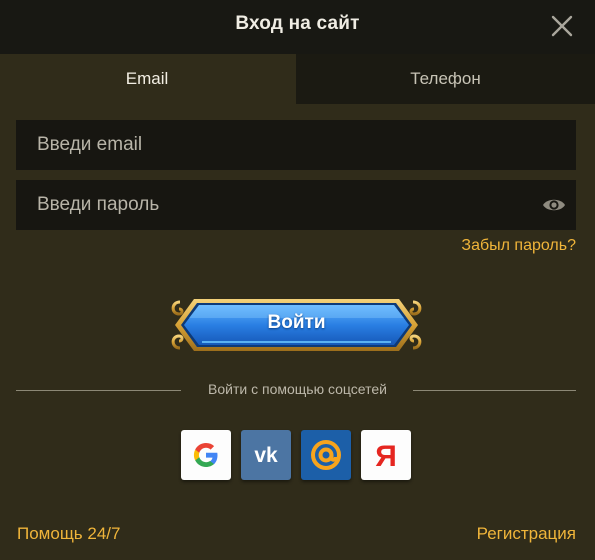 The image size is (595, 560). What do you see at coordinates (562, 26) in the screenshot?
I see `close-icon` at bounding box center [562, 26].